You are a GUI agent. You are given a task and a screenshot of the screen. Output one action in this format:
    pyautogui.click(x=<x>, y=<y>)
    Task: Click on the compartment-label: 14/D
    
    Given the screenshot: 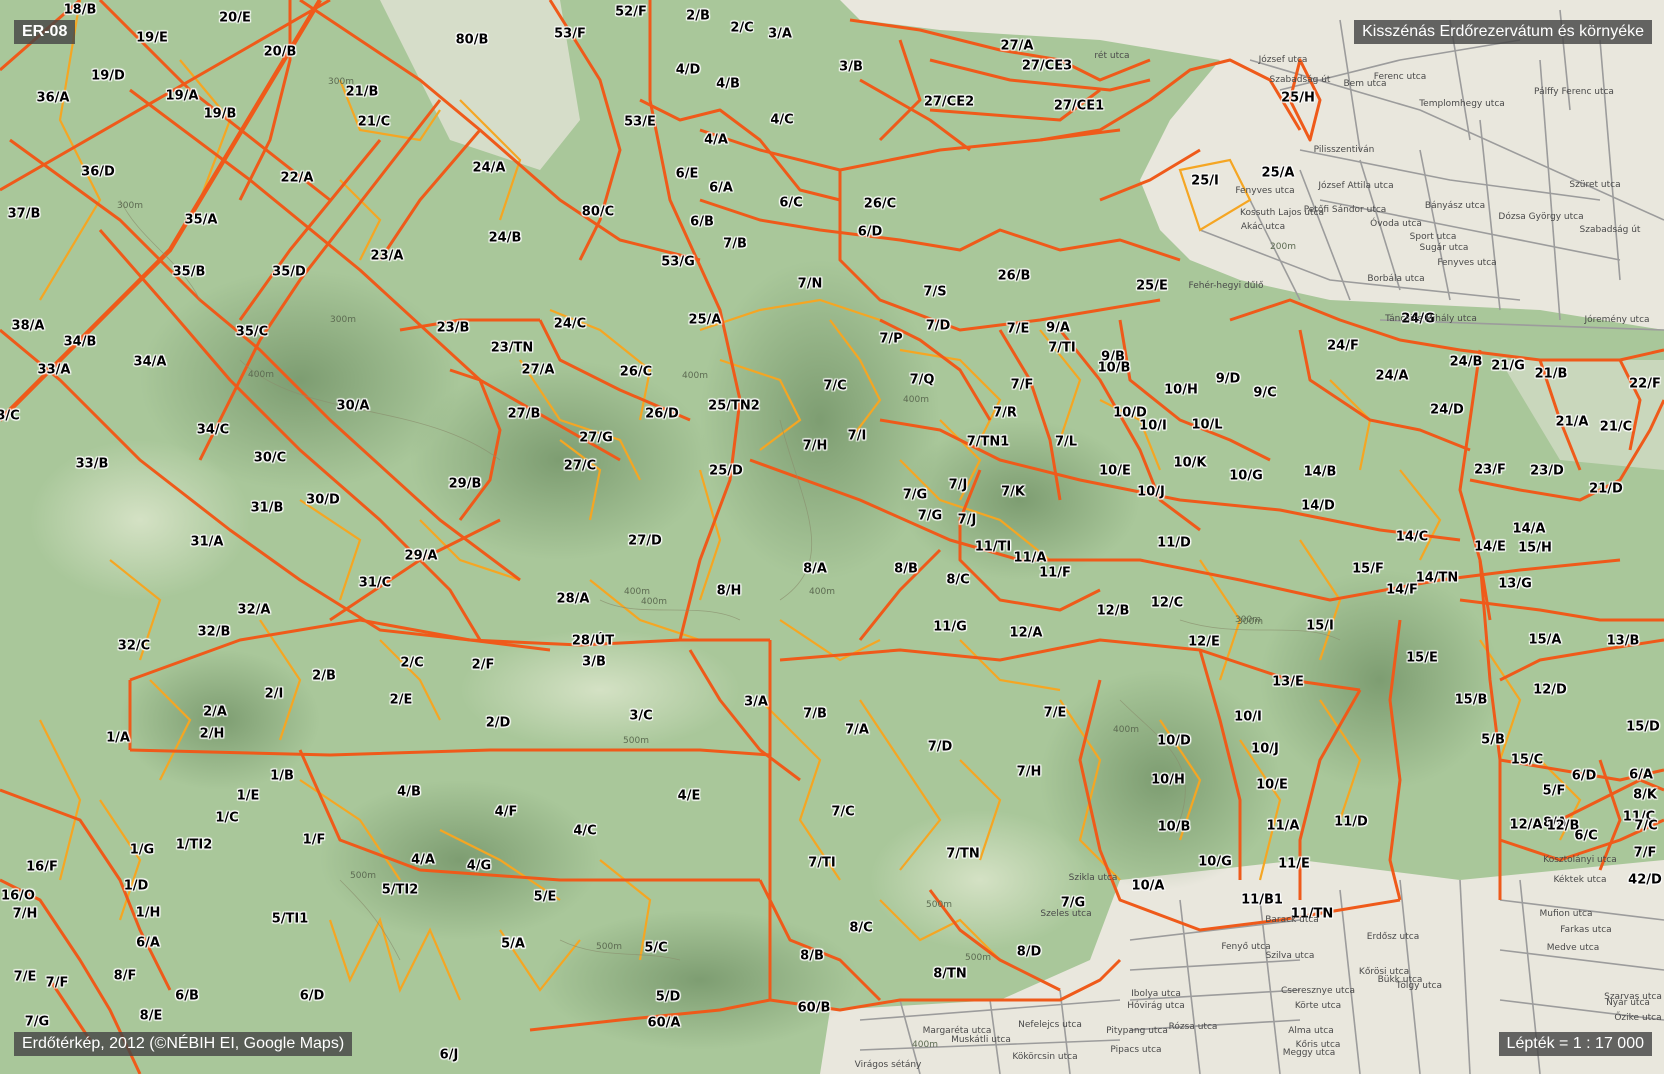 What is the action you would take?
    pyautogui.click(x=1318, y=506)
    